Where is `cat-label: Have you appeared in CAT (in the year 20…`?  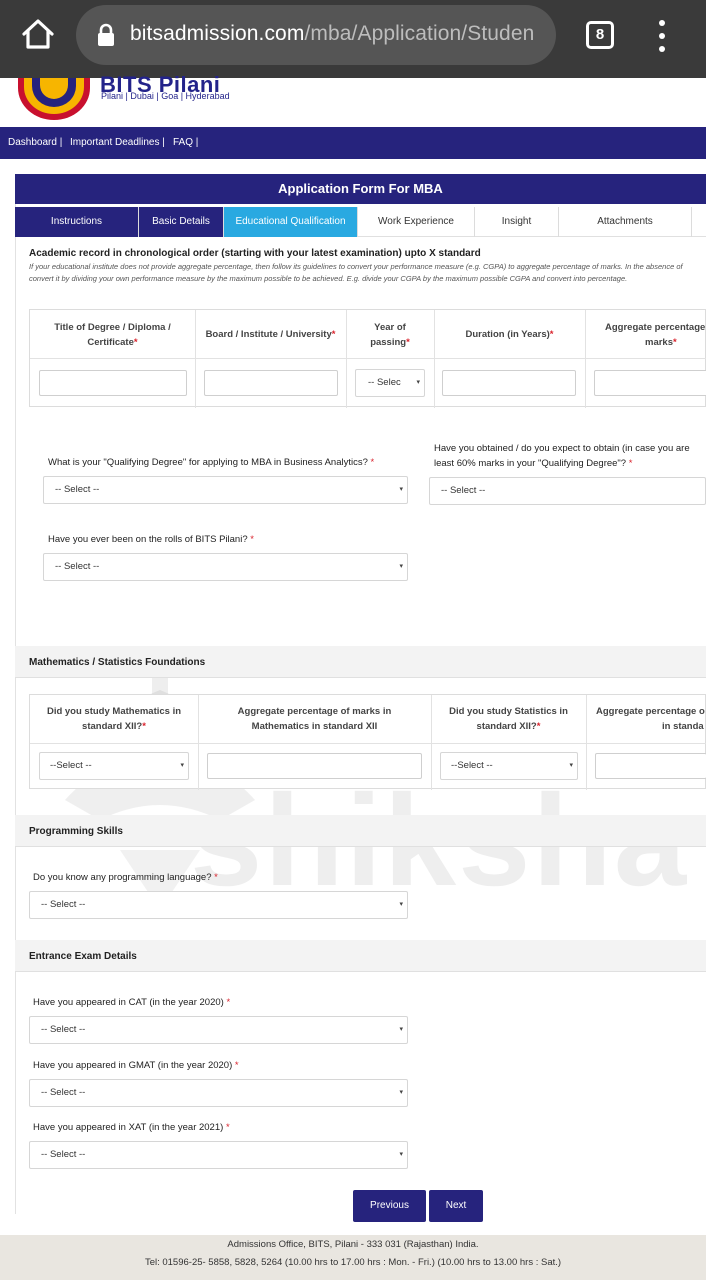
cat-label: Have you appeared in CAT (in the year 20… is located at coordinates (128, 1002).